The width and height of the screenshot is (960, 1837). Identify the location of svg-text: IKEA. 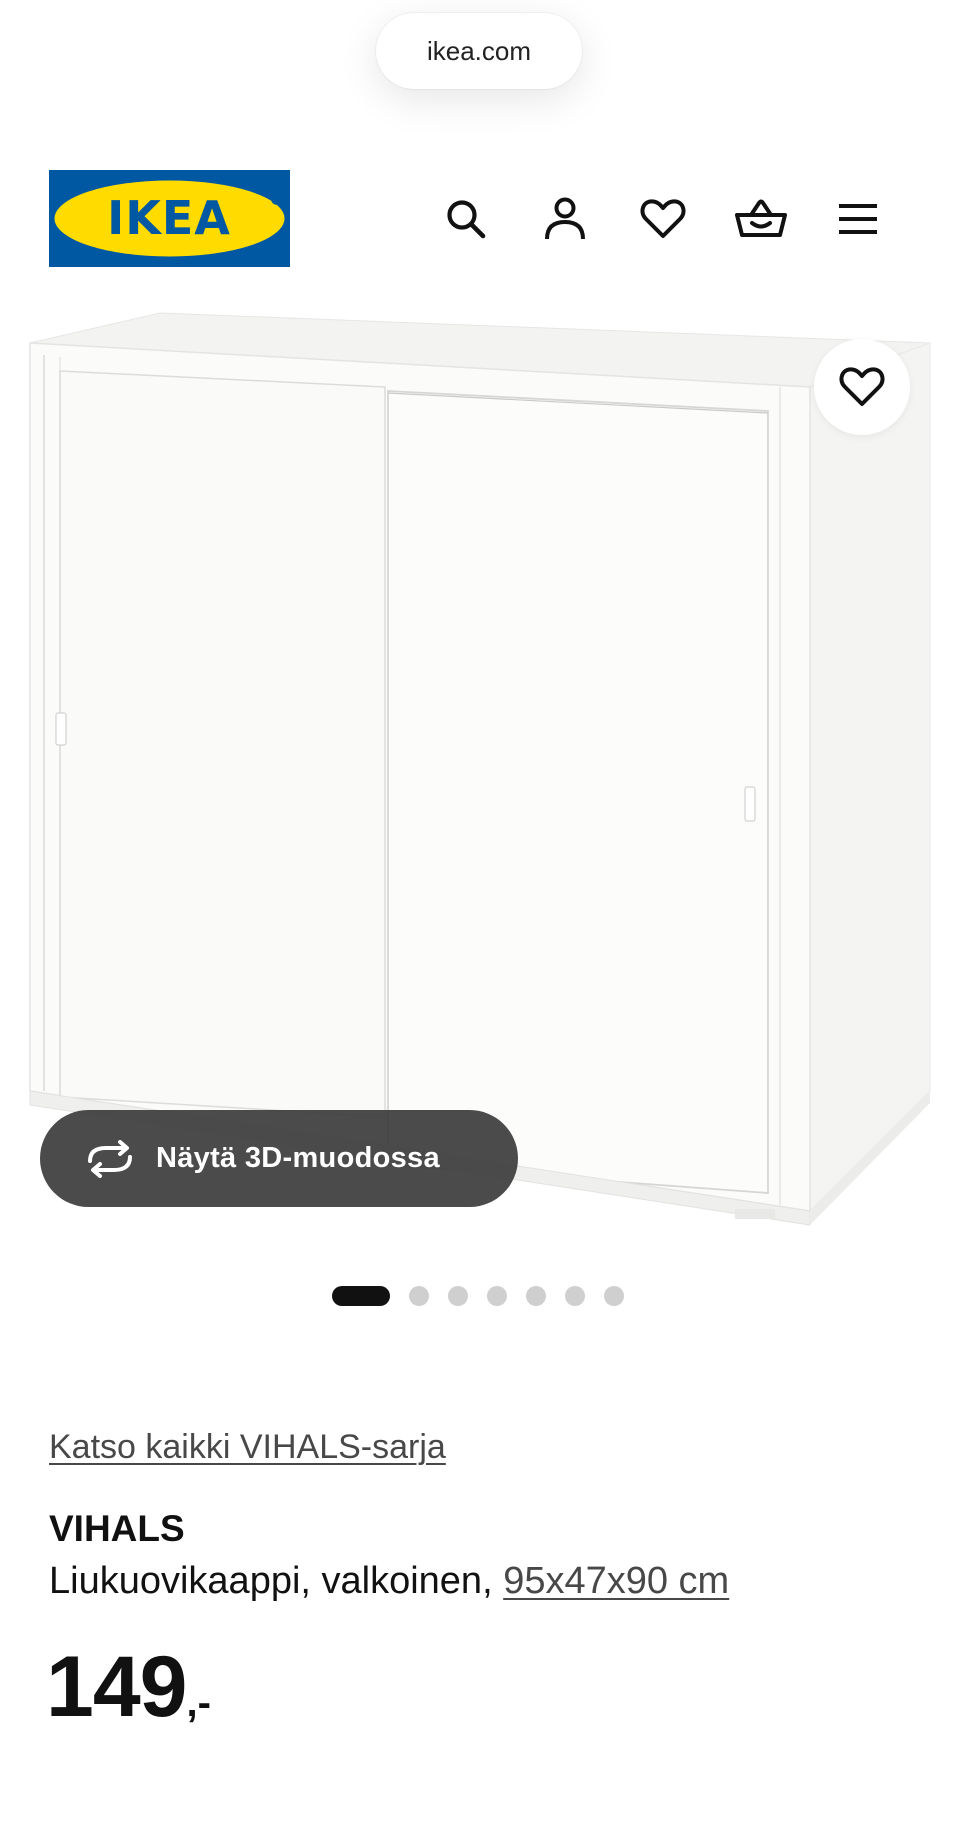
(169, 218).